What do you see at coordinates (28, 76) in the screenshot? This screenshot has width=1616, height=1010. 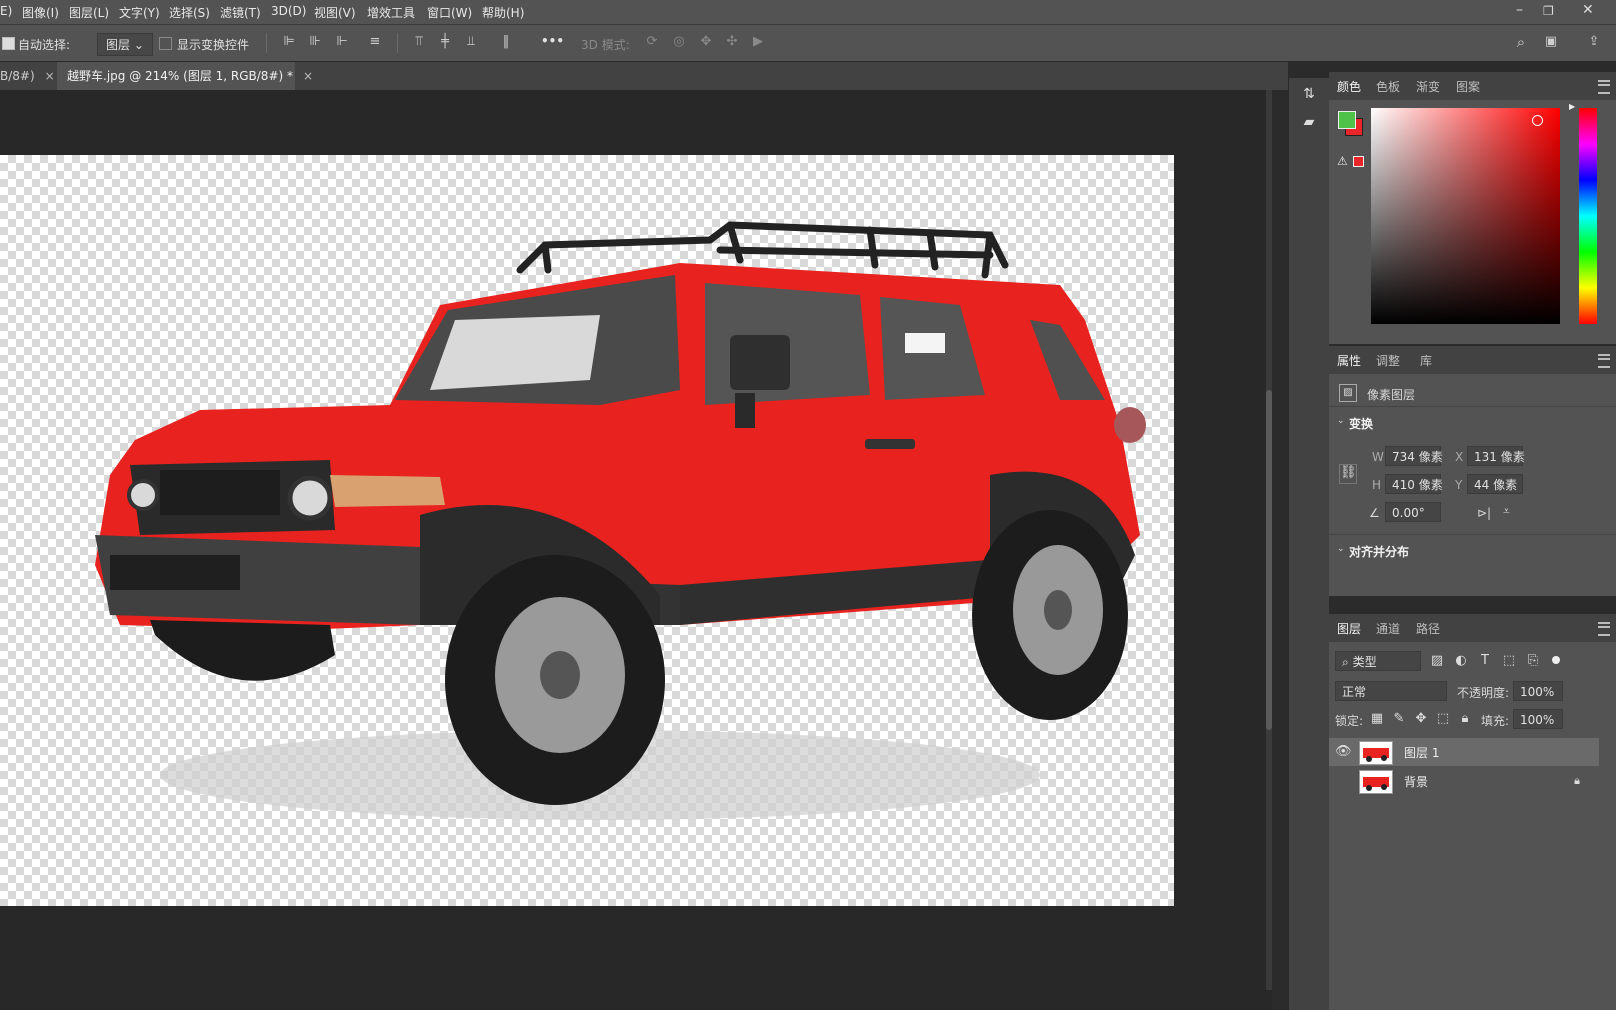 I see `tab-document-1: B/8#) ×` at bounding box center [28, 76].